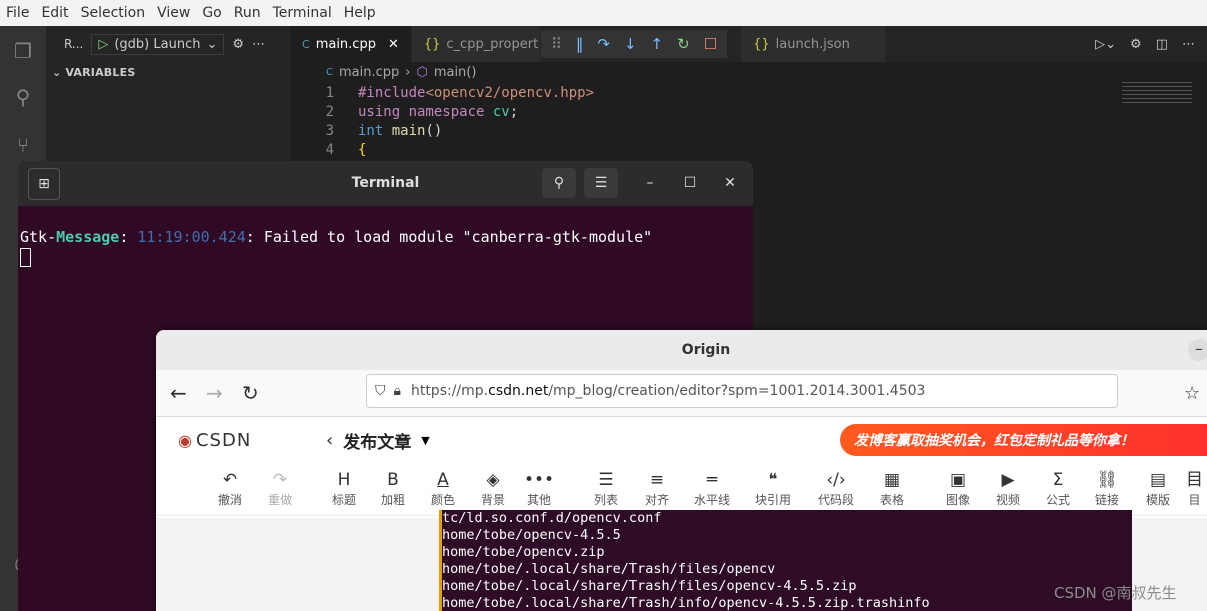 The width and height of the screenshot is (1207, 611). I want to click on url-domain: csdn.net, so click(518, 391).